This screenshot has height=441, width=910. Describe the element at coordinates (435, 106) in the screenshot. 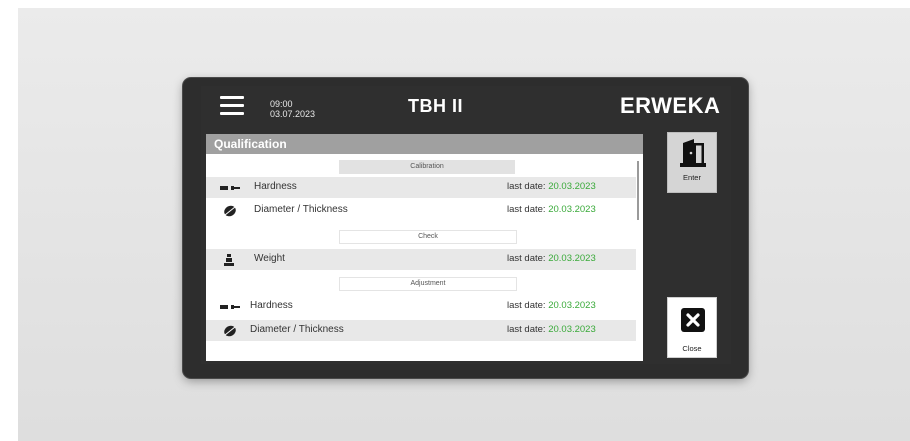

I see `device-title: TBH II` at that location.